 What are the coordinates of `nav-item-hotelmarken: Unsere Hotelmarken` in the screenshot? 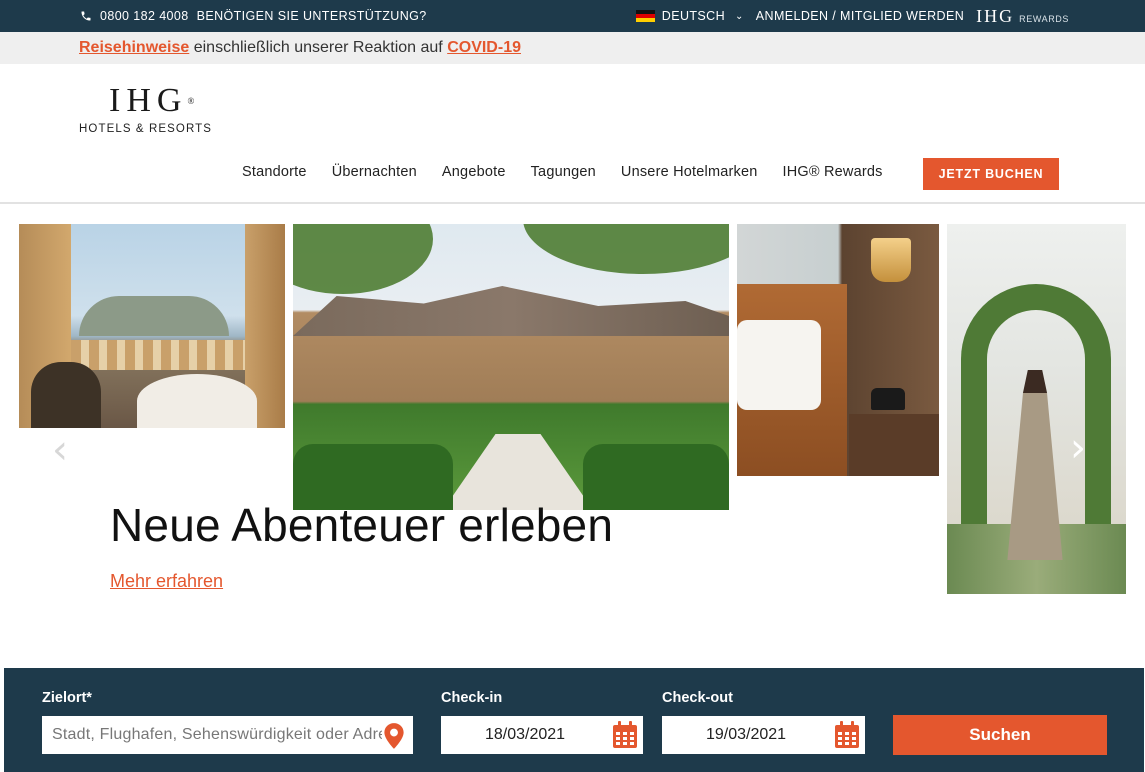 It's located at (689, 172).